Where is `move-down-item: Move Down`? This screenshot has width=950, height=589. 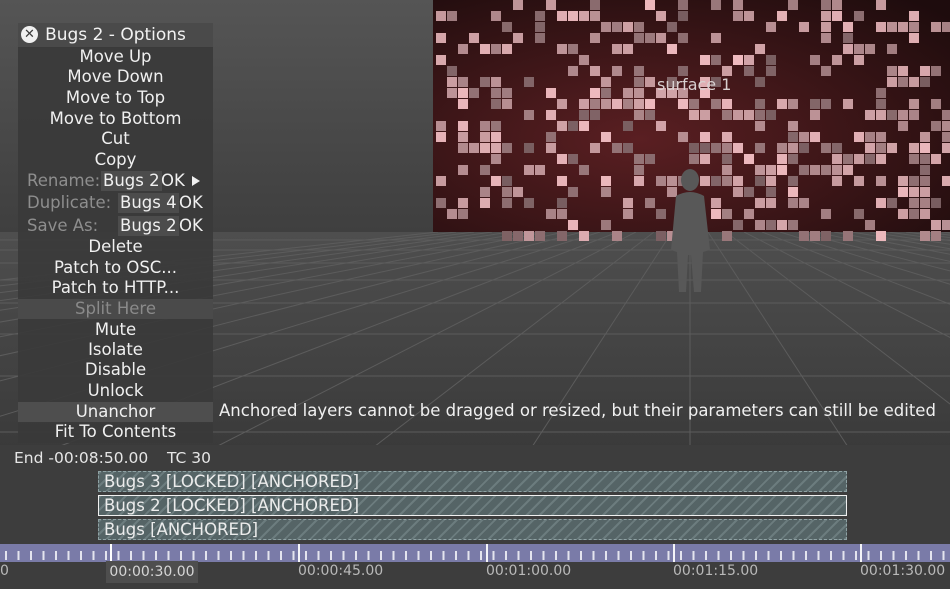 move-down-item: Move Down is located at coordinates (115, 77).